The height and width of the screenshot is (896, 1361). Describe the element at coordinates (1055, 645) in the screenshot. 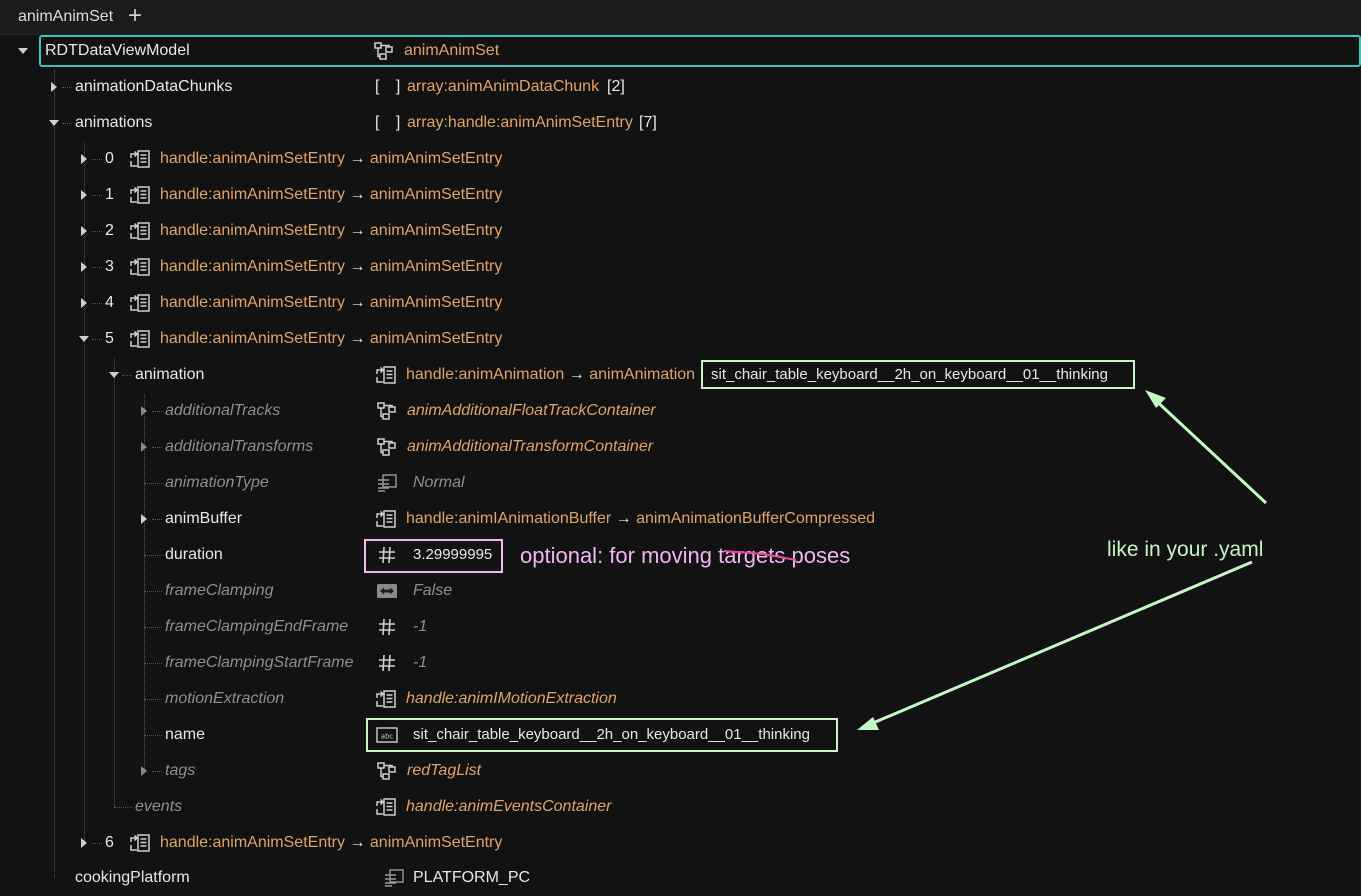

I see `arrow-to-name-field` at that location.